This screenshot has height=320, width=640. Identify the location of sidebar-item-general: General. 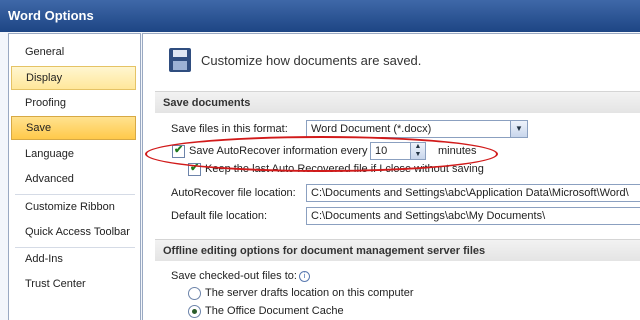
(73, 52).